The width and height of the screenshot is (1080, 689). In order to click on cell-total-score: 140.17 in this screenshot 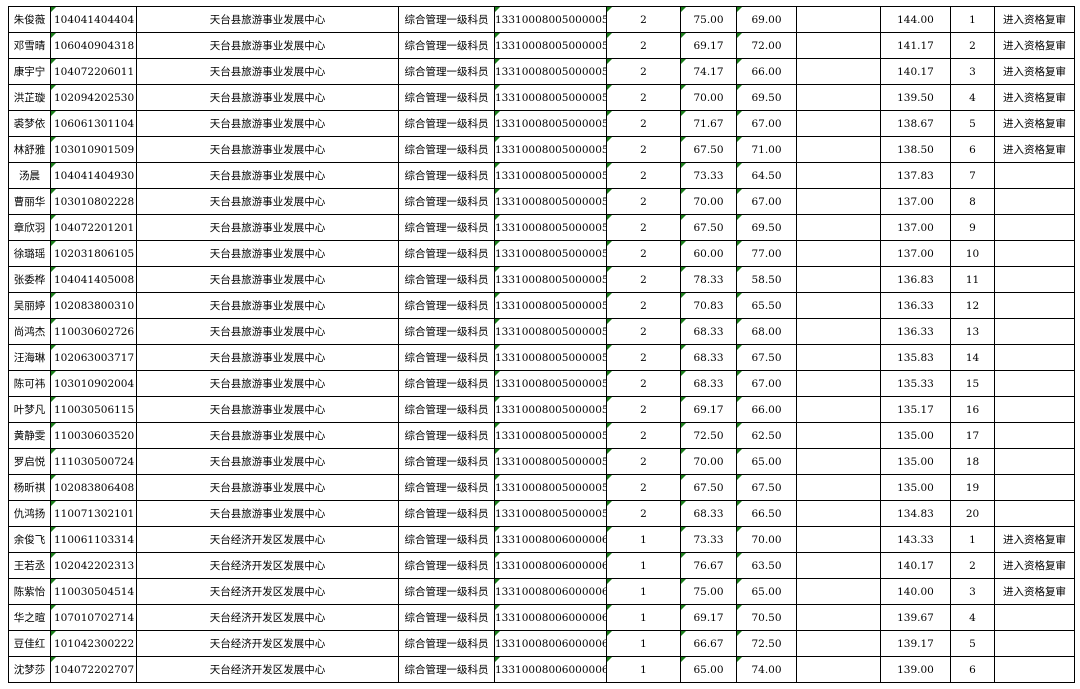, I will do `click(915, 565)`.